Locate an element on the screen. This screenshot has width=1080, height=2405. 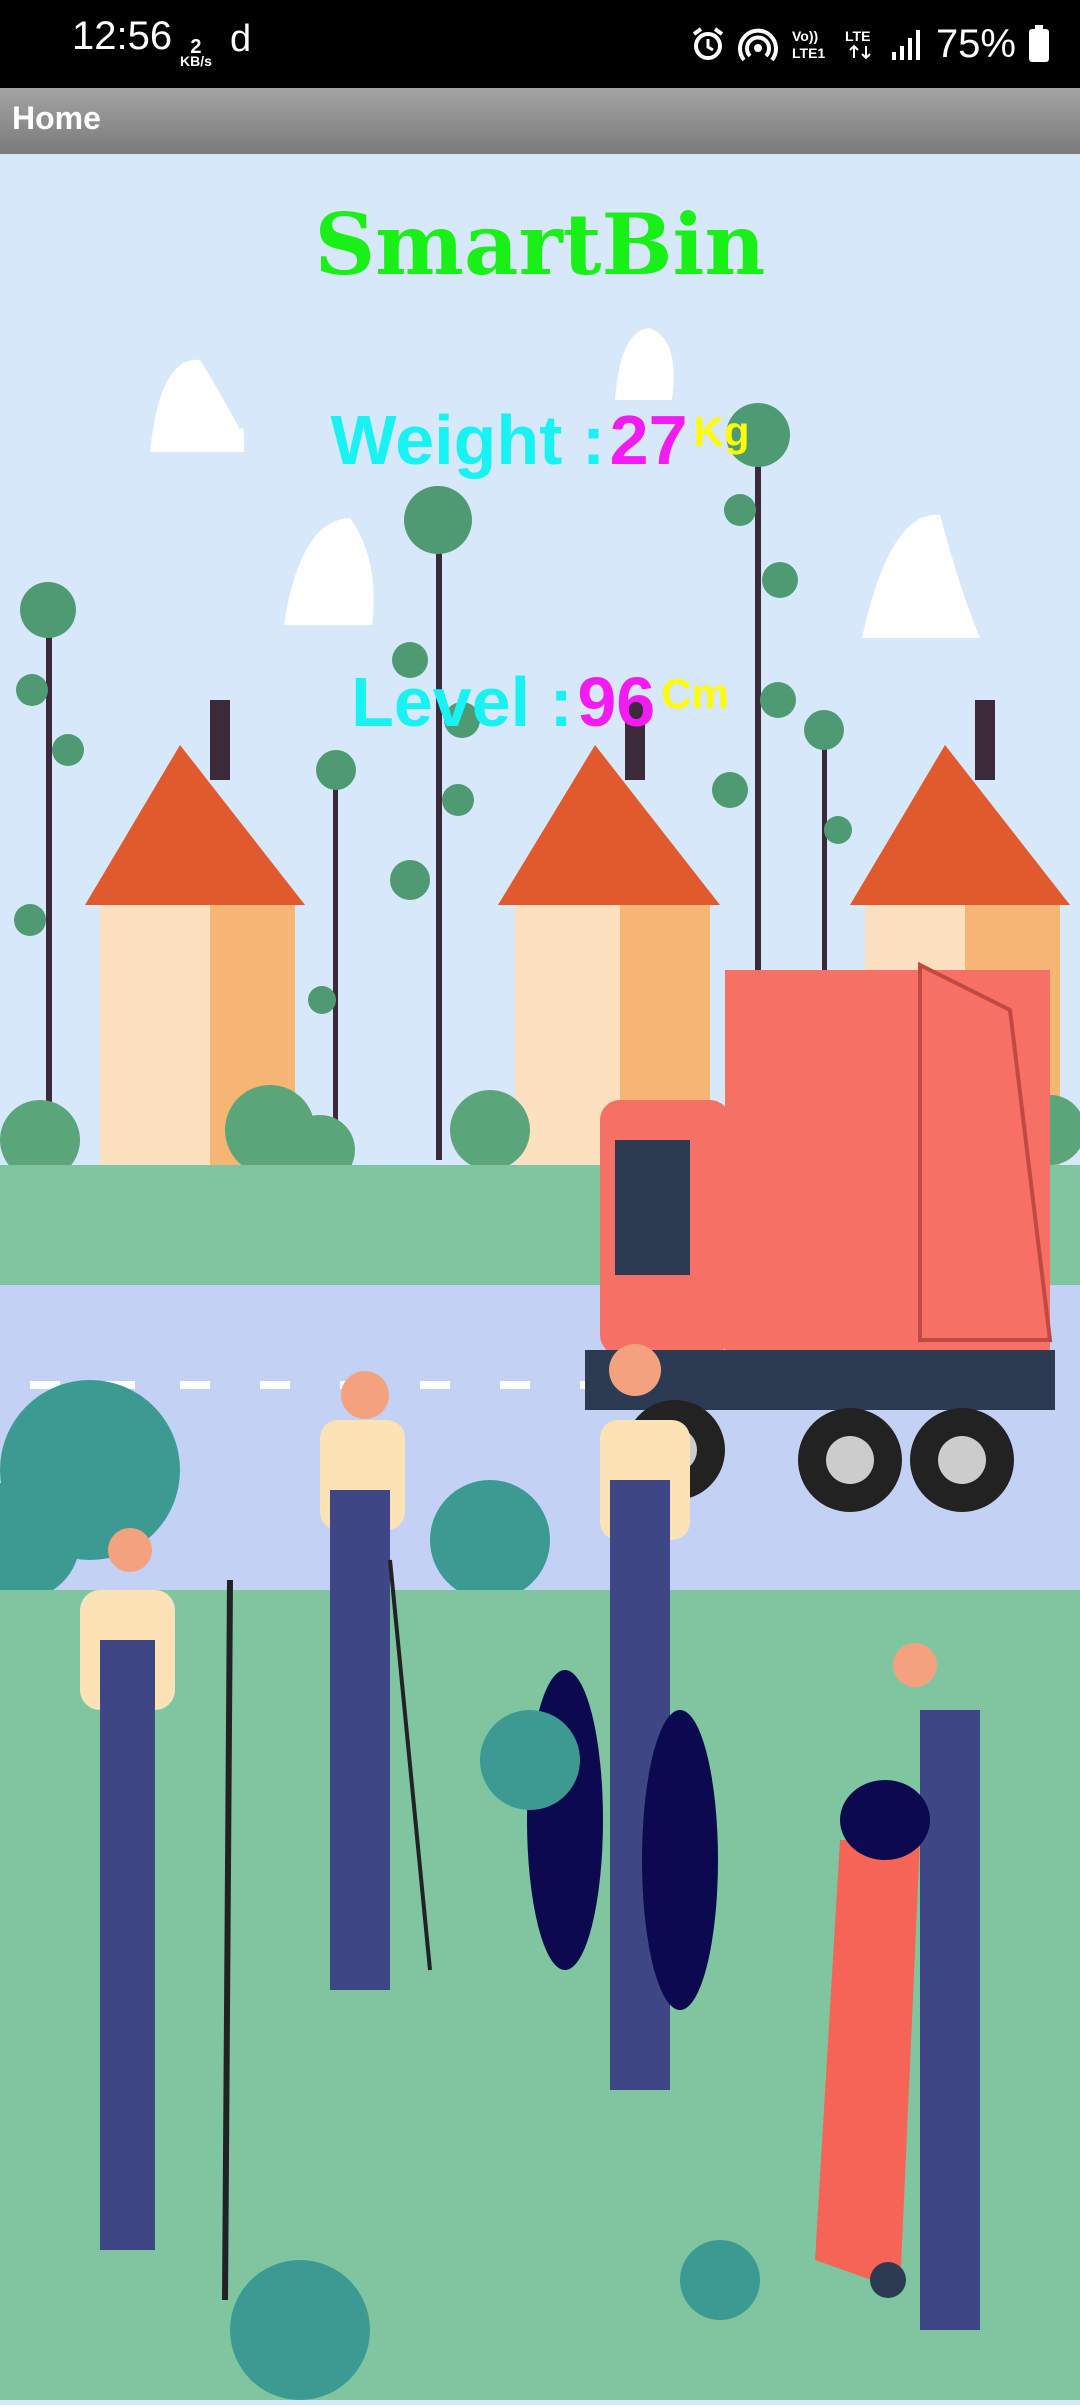
app-bar: Home is located at coordinates (540, 121).